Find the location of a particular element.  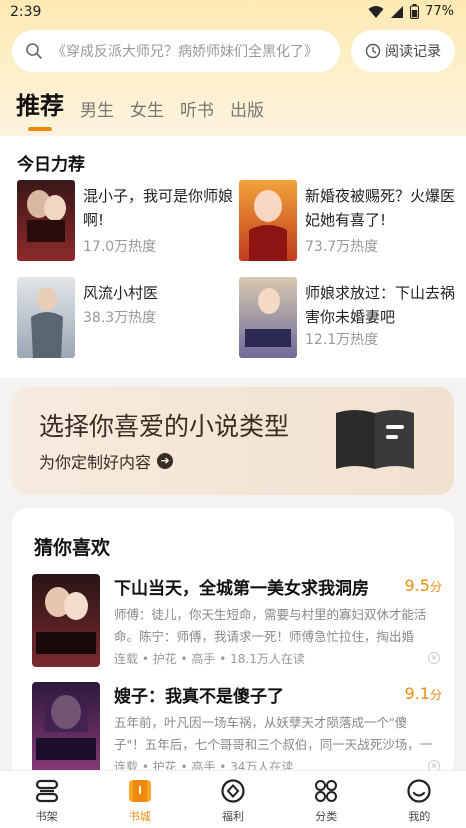

book-title: 混小子，我可是你师娘啊! is located at coordinates (158, 208).